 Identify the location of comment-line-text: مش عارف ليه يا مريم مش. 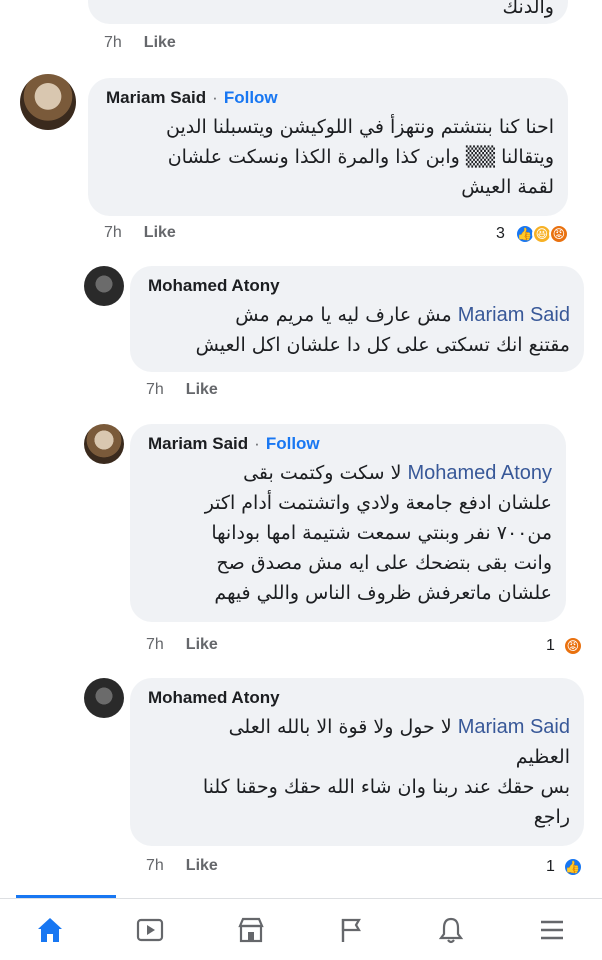
(343, 315).